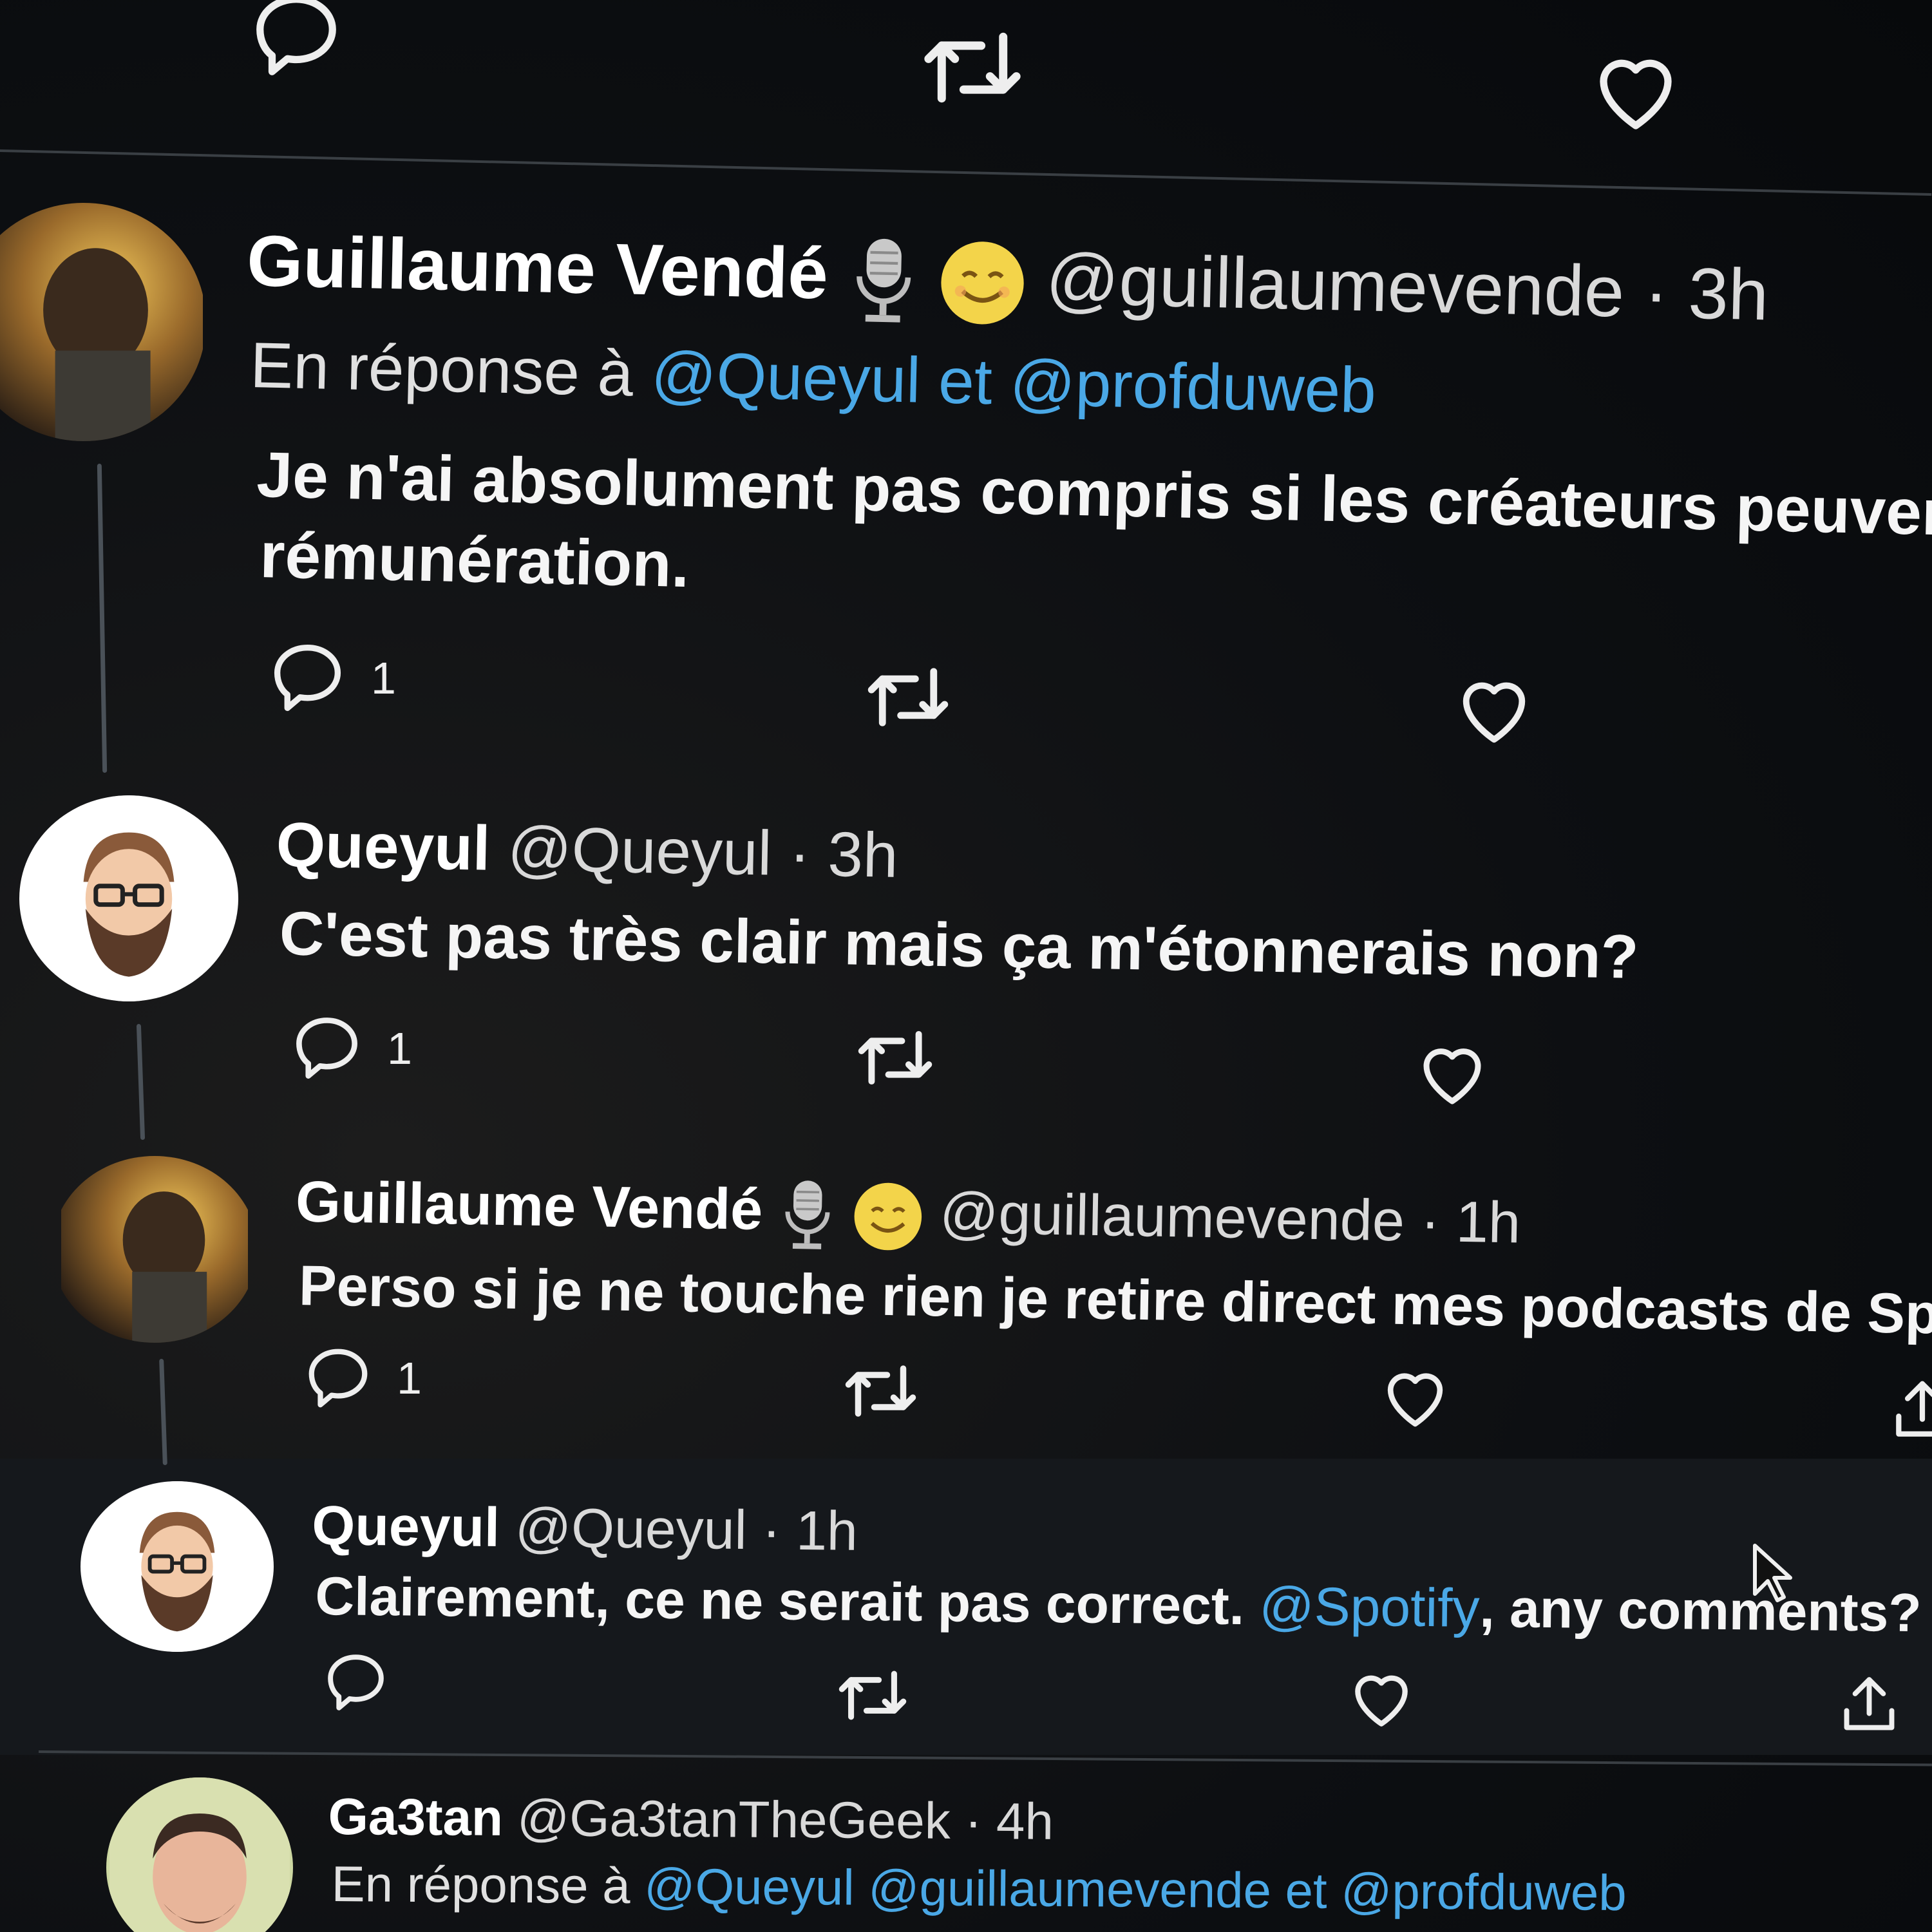 The image size is (1932, 1932). What do you see at coordinates (1025, 1821) in the screenshot?
I see `timestamp: 4h` at bounding box center [1025, 1821].